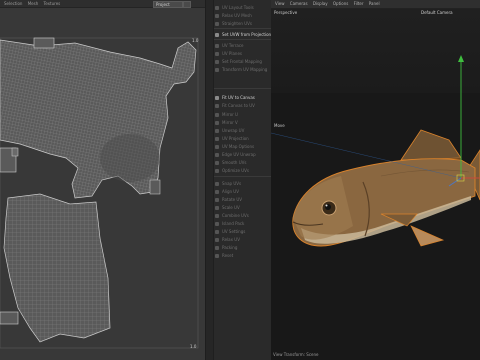  What do you see at coordinates (230, 122) in the screenshot?
I see `tool-label: Mirror V` at bounding box center [230, 122].